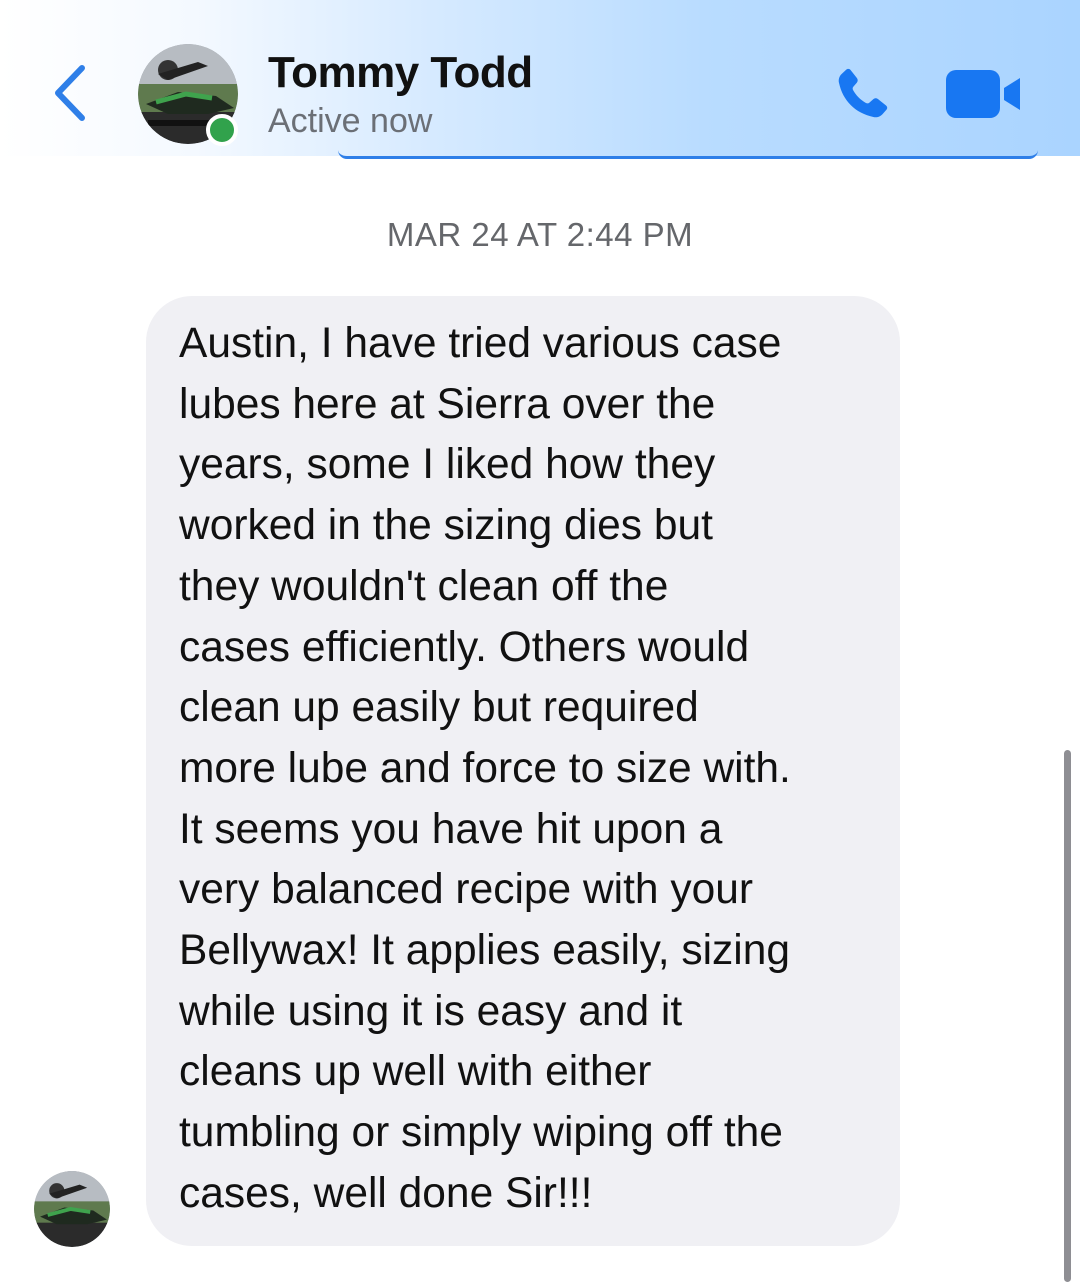  I want to click on message-timestamp: MAR 24 AT 2:44 PM, so click(540, 234).